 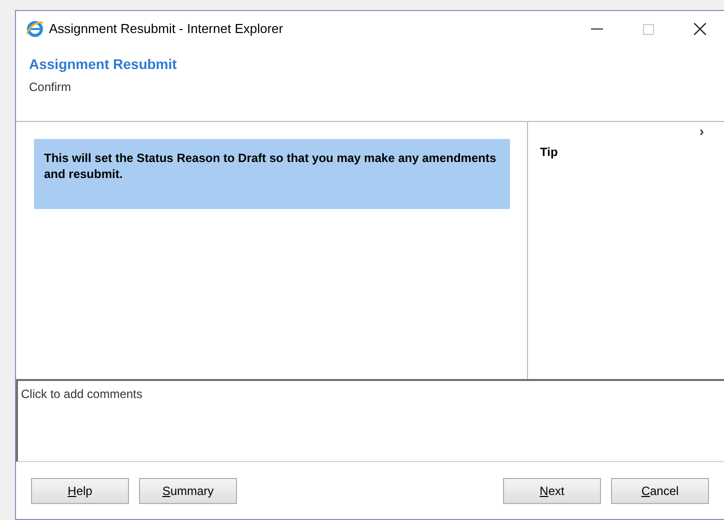 I want to click on dialog-title: Assignment Resubmit, so click(x=103, y=64).